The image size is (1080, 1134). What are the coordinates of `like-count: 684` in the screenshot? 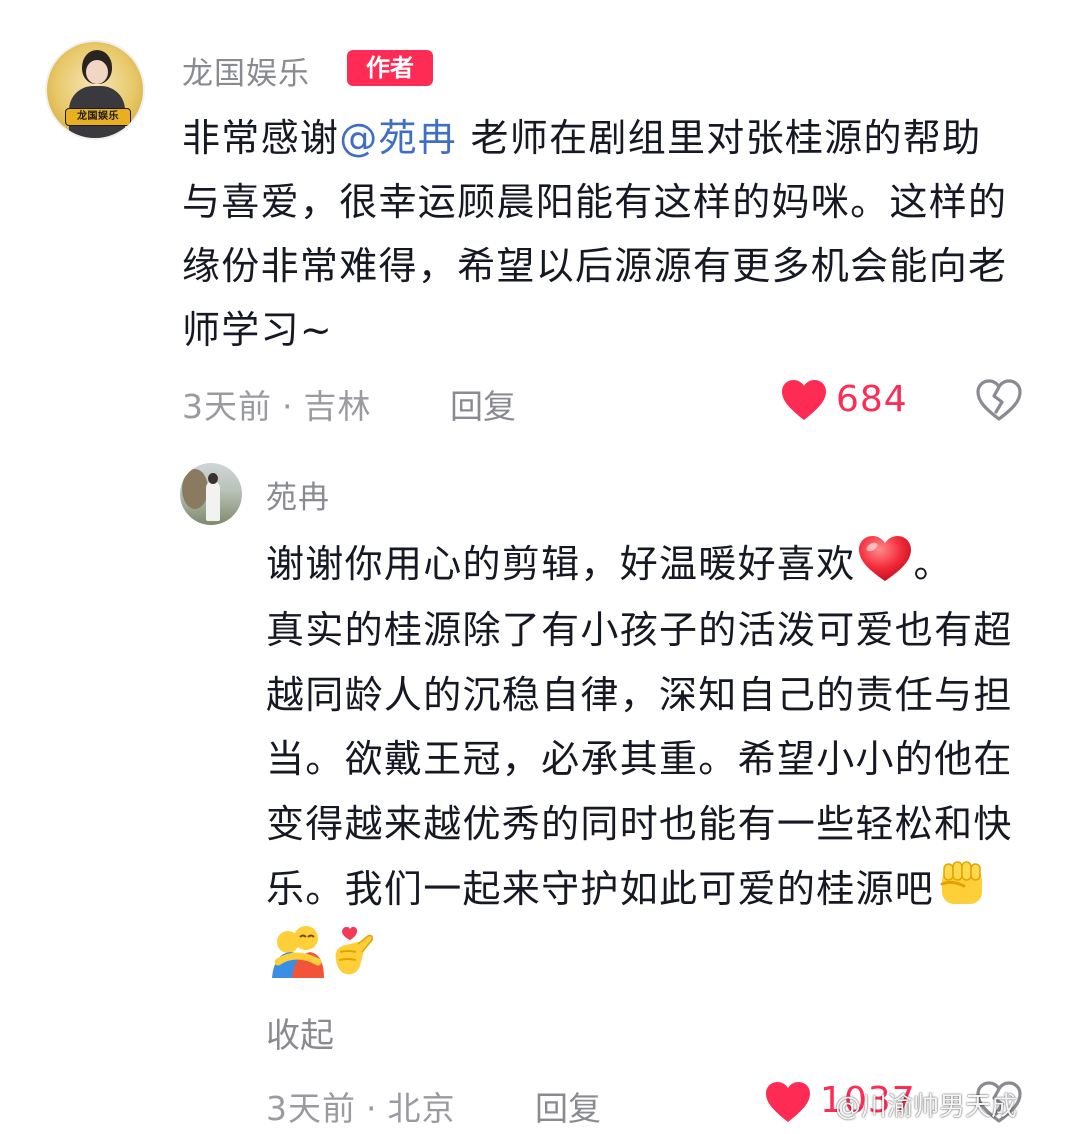 It's located at (872, 399).